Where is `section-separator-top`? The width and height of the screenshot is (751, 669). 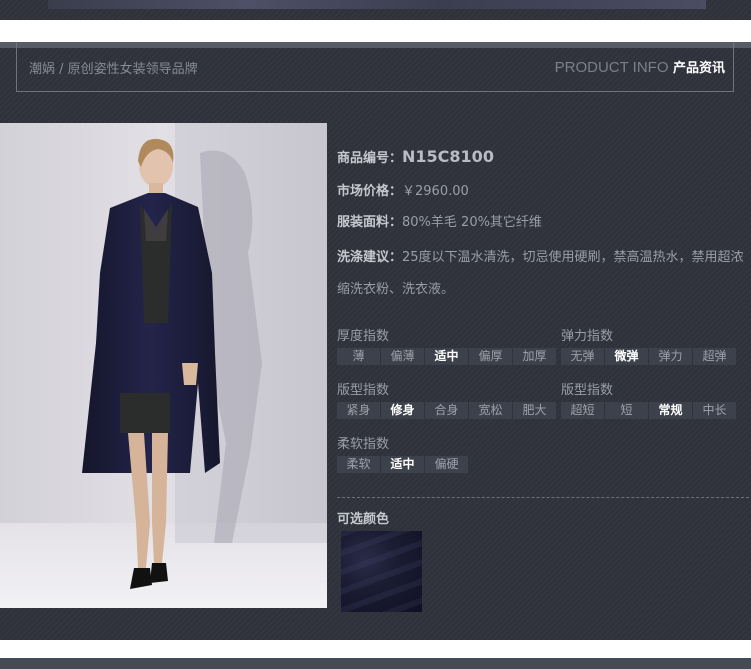
section-separator-top is located at coordinates (375, 31).